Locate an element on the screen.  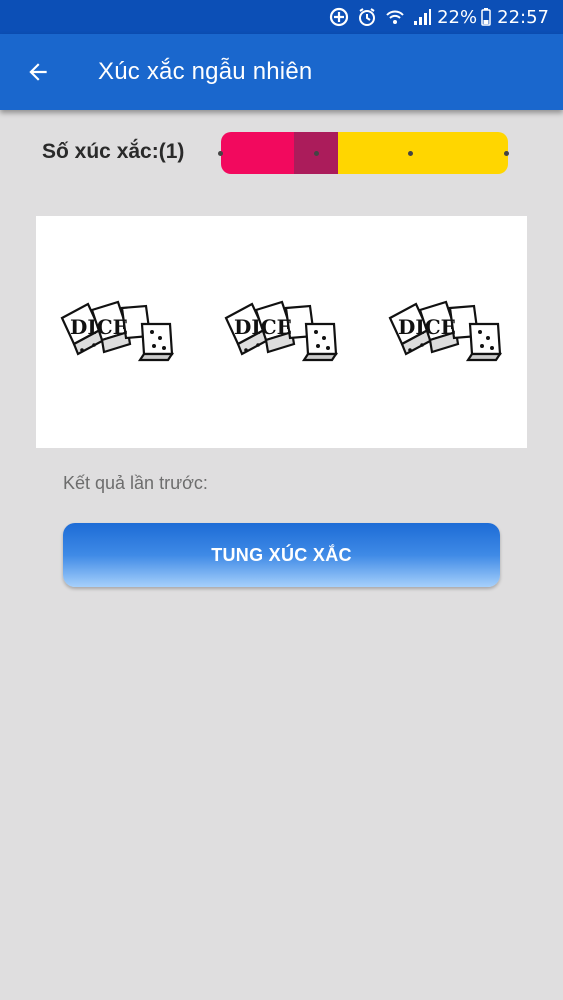
app-bar: Xúc xắc ngẫu nhiên is located at coordinates (281, 72).